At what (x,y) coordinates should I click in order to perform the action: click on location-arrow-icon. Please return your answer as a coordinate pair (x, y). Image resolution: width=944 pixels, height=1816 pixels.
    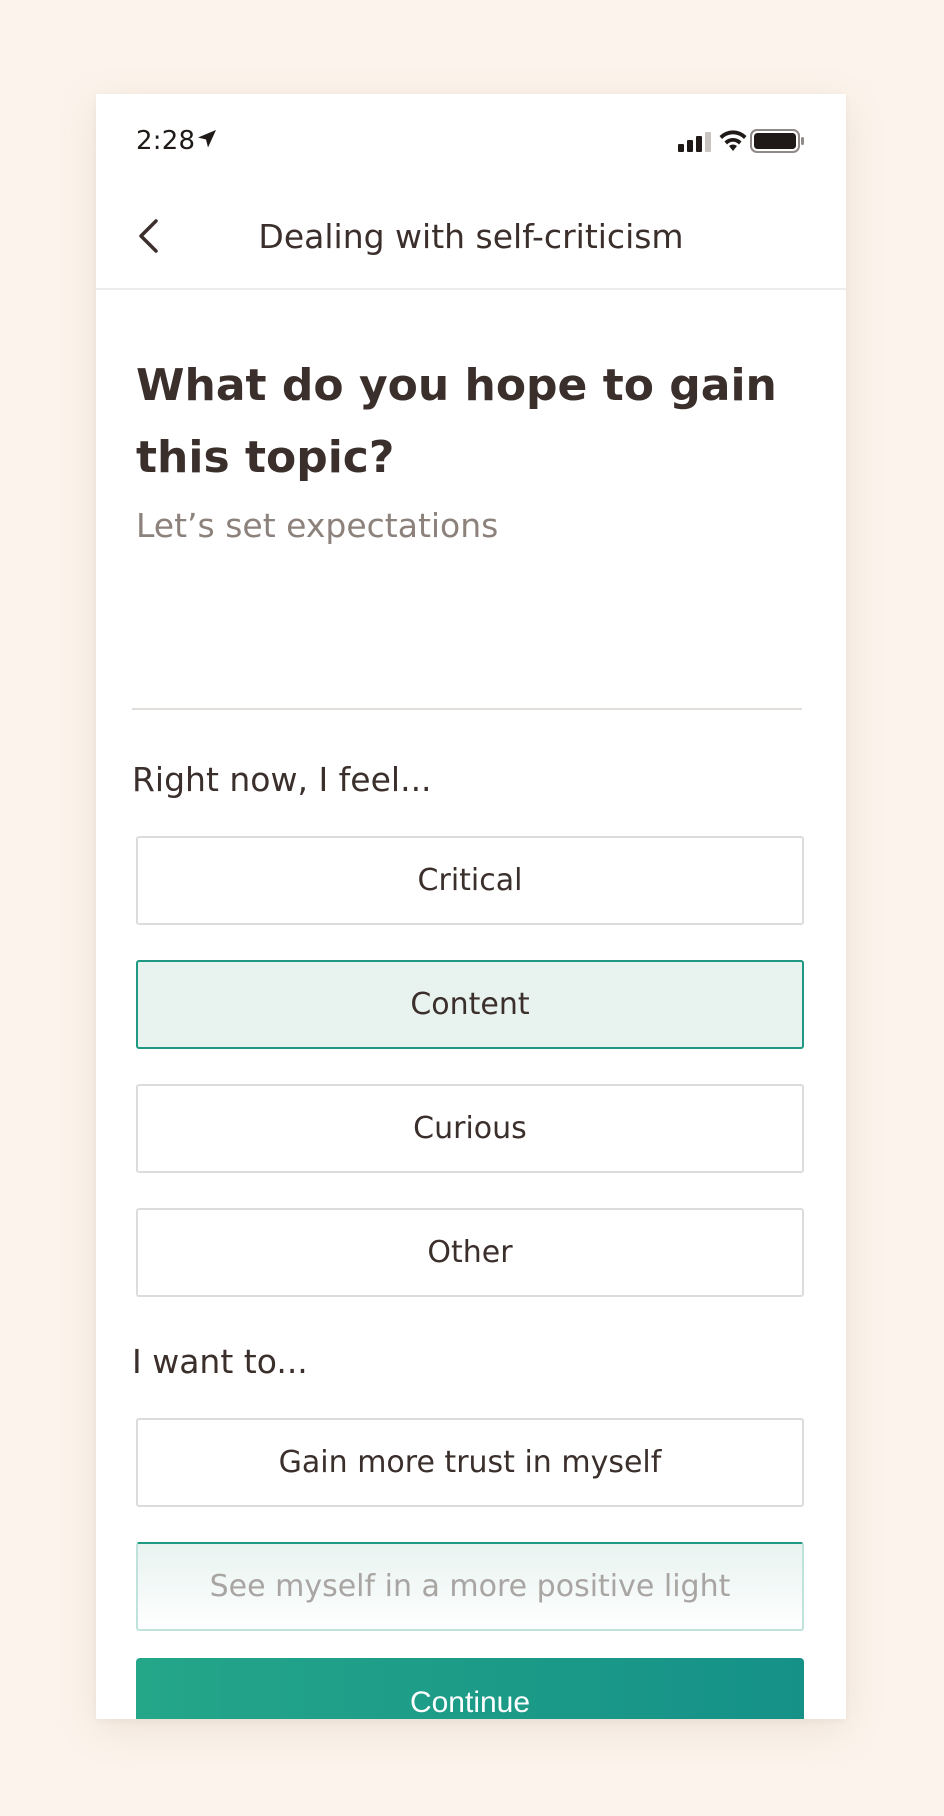
    Looking at the image, I should click on (207, 139).